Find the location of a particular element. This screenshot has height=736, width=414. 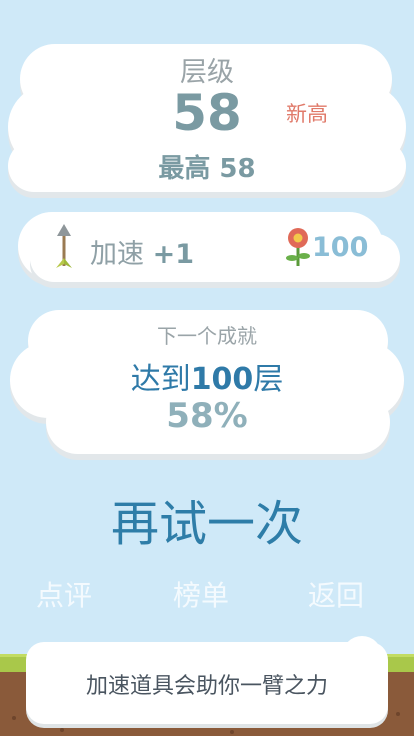

new-high-badge: 新高 is located at coordinates (307, 114).